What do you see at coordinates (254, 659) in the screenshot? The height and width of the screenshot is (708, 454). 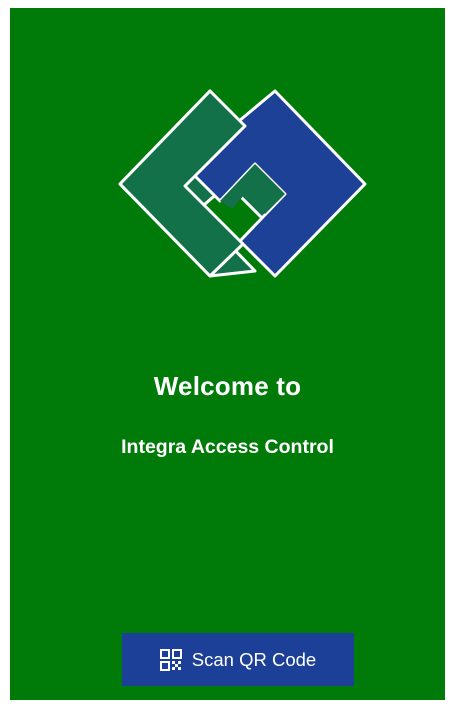 I see `scan-qr-code-label: Scan QR Code` at bounding box center [254, 659].